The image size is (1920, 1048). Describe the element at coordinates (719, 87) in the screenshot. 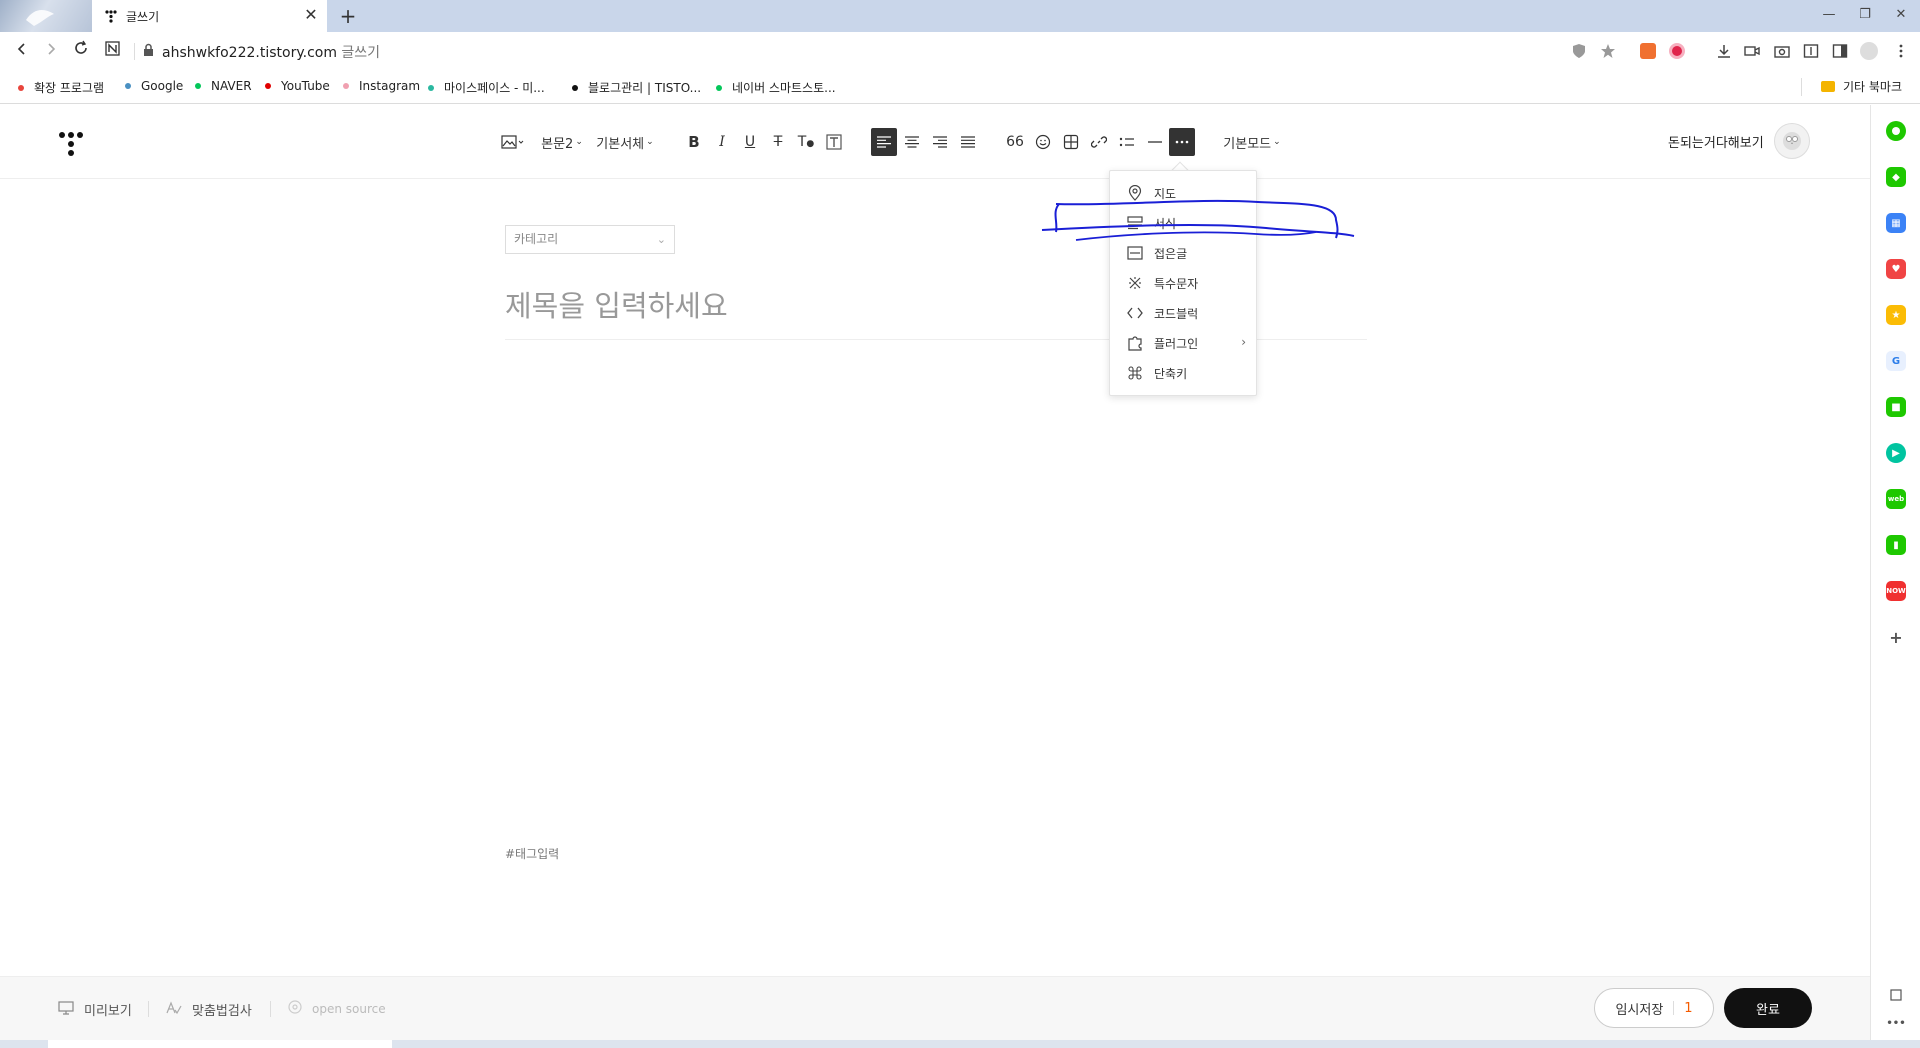

I see `bookmark-favicon-icon` at that location.